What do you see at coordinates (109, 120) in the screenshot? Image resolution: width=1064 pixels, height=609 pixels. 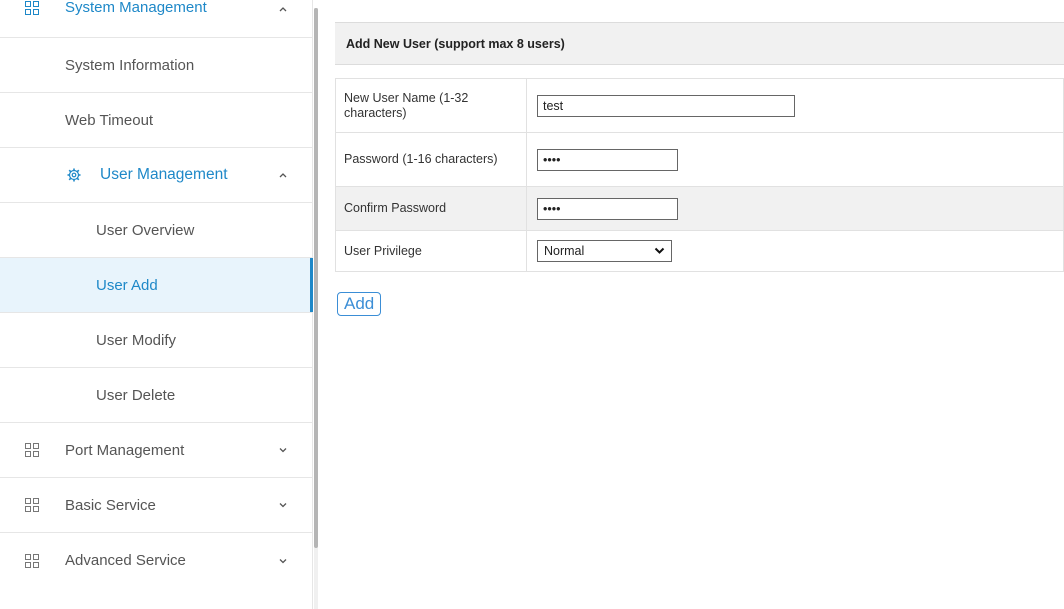 I see `sidebar-item-label: Web Timeout` at bounding box center [109, 120].